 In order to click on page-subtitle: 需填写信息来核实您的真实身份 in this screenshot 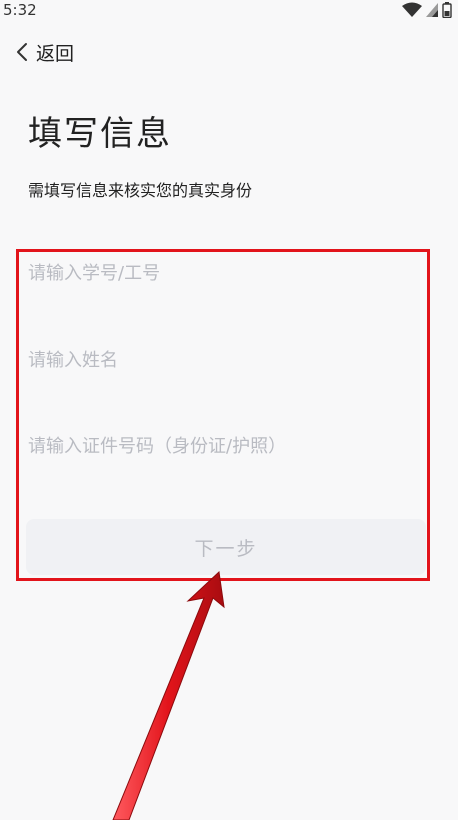, I will do `click(140, 190)`.